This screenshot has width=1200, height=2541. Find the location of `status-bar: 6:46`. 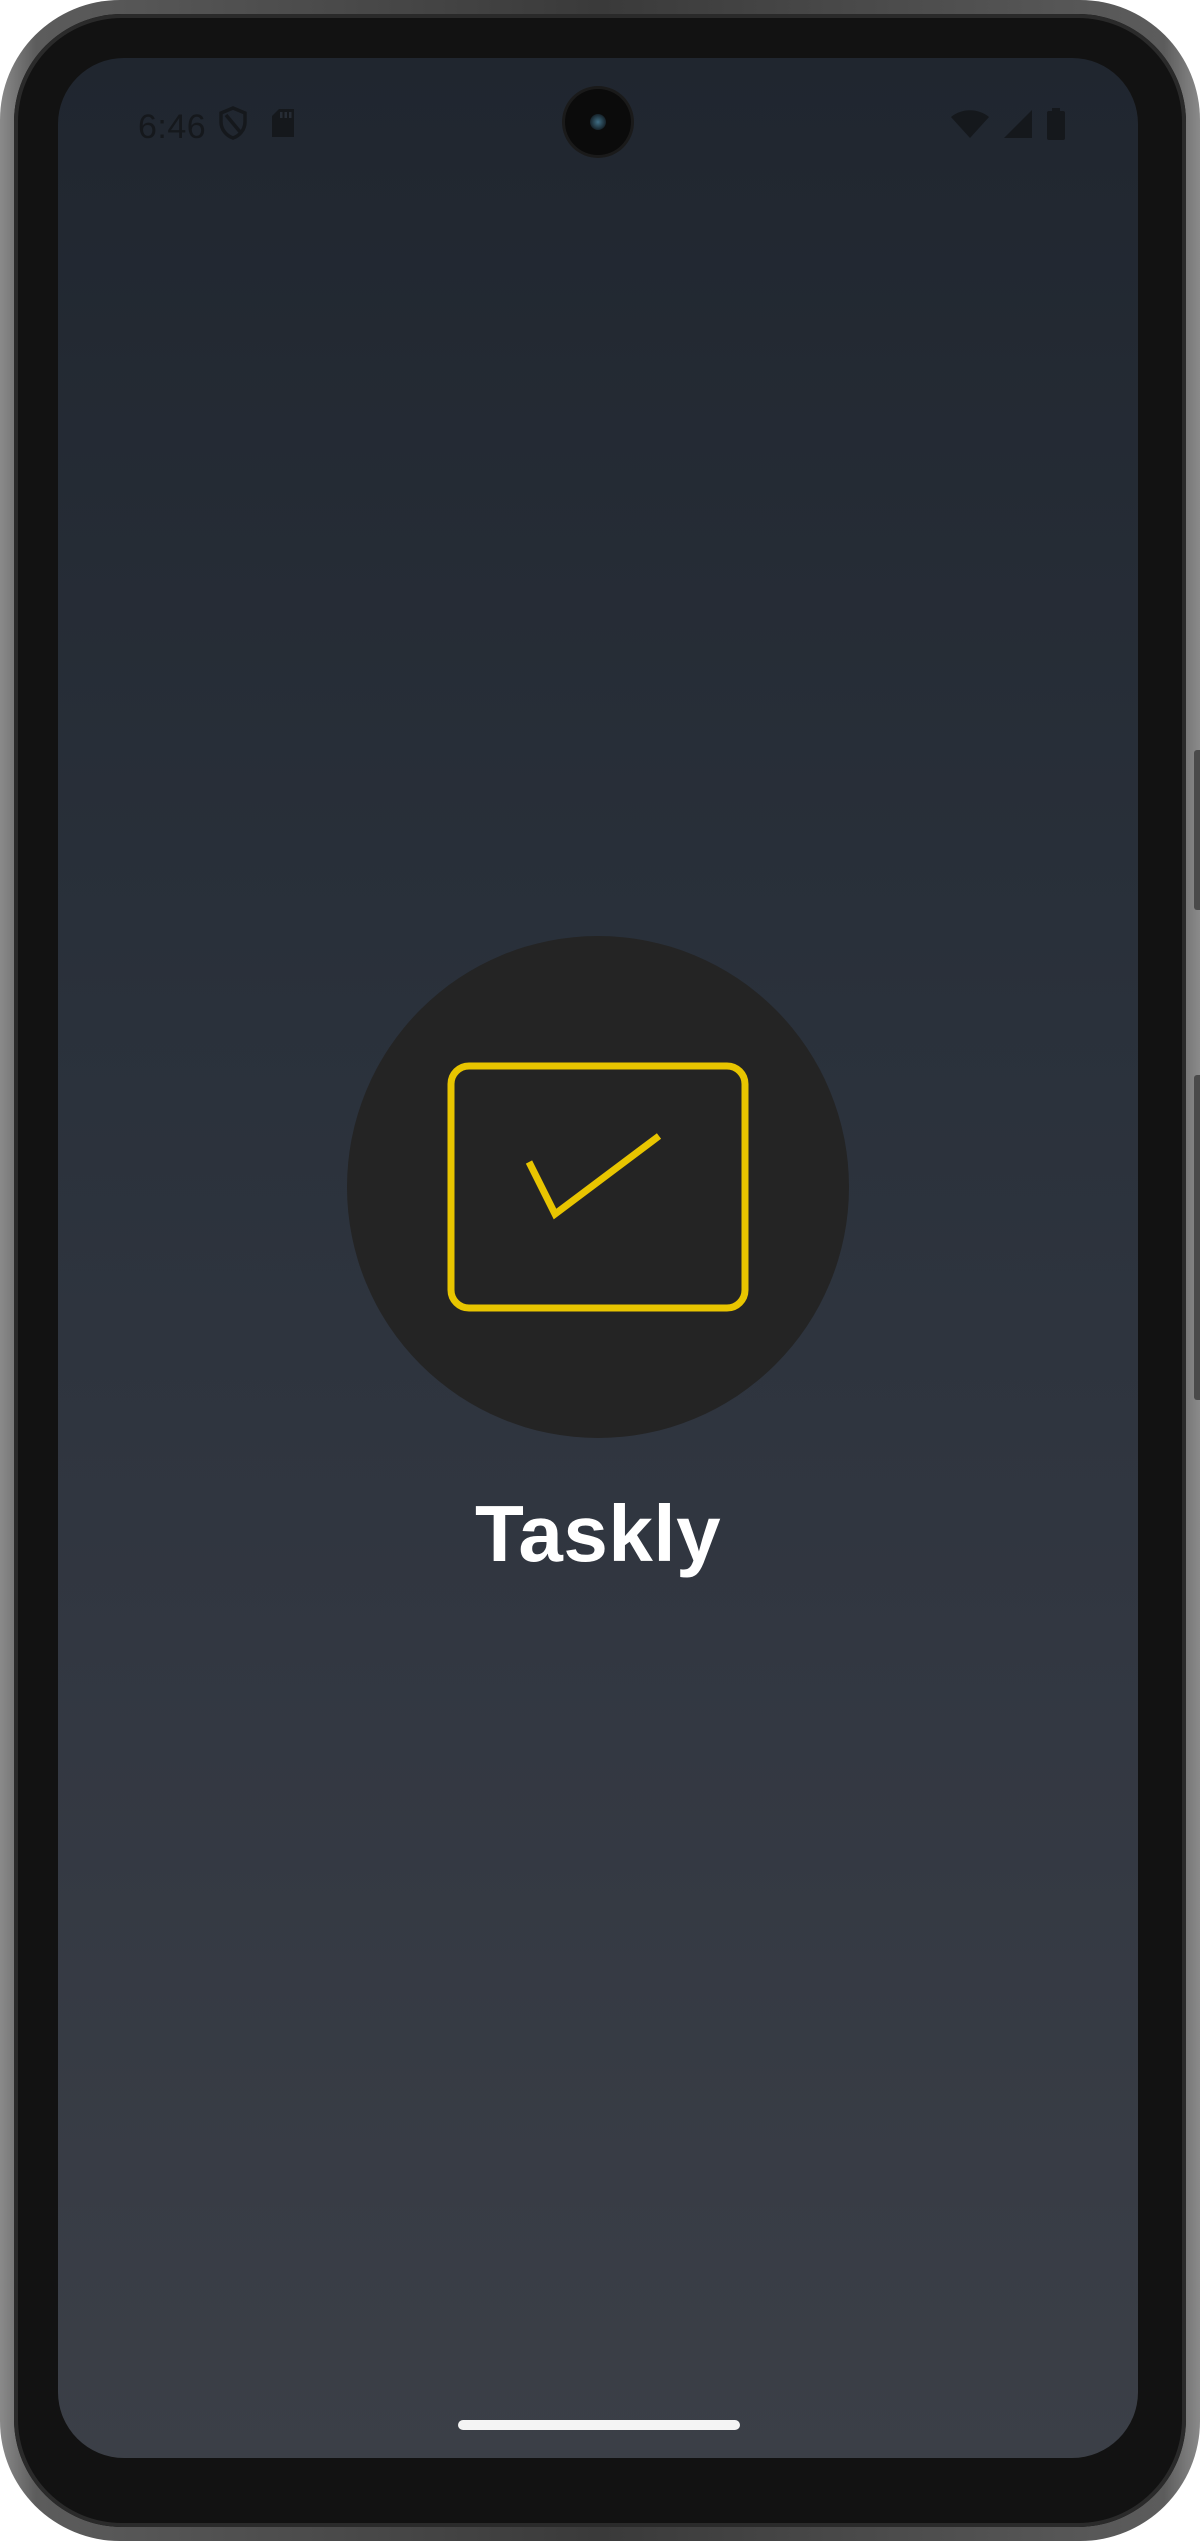

status-bar: 6:46 is located at coordinates (598, 123).